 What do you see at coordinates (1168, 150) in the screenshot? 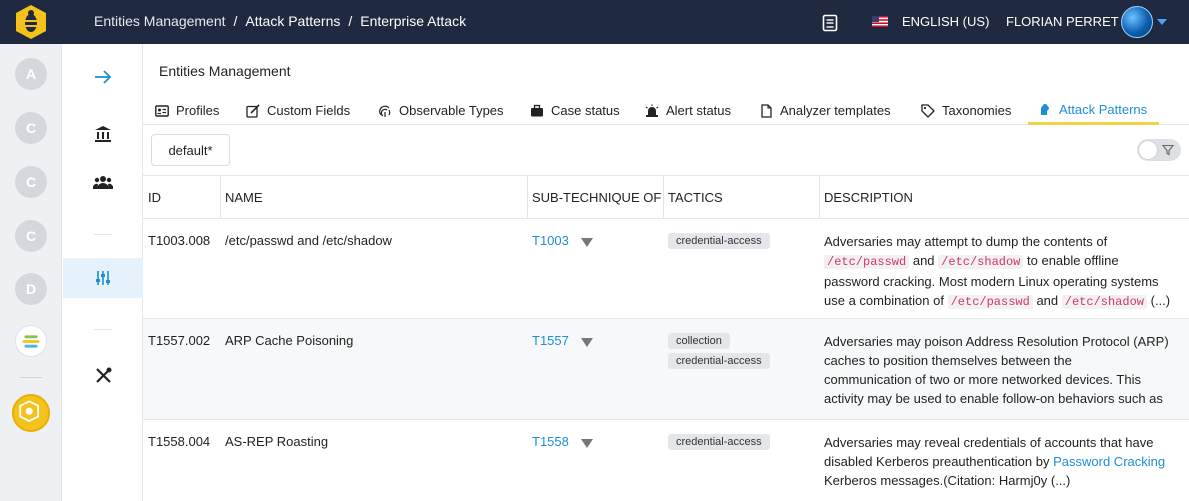
I see `filter-icon` at bounding box center [1168, 150].